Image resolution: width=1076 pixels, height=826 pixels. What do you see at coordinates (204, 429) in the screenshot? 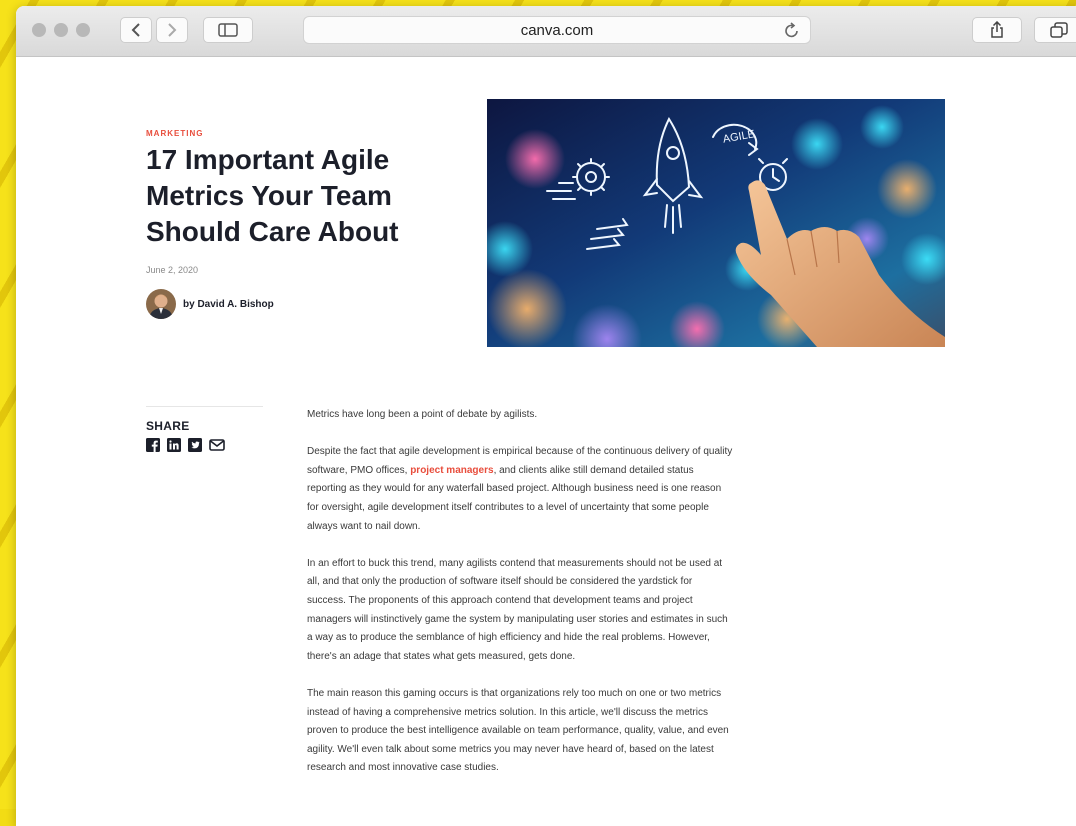
I see `share-section: SHARE` at bounding box center [204, 429].